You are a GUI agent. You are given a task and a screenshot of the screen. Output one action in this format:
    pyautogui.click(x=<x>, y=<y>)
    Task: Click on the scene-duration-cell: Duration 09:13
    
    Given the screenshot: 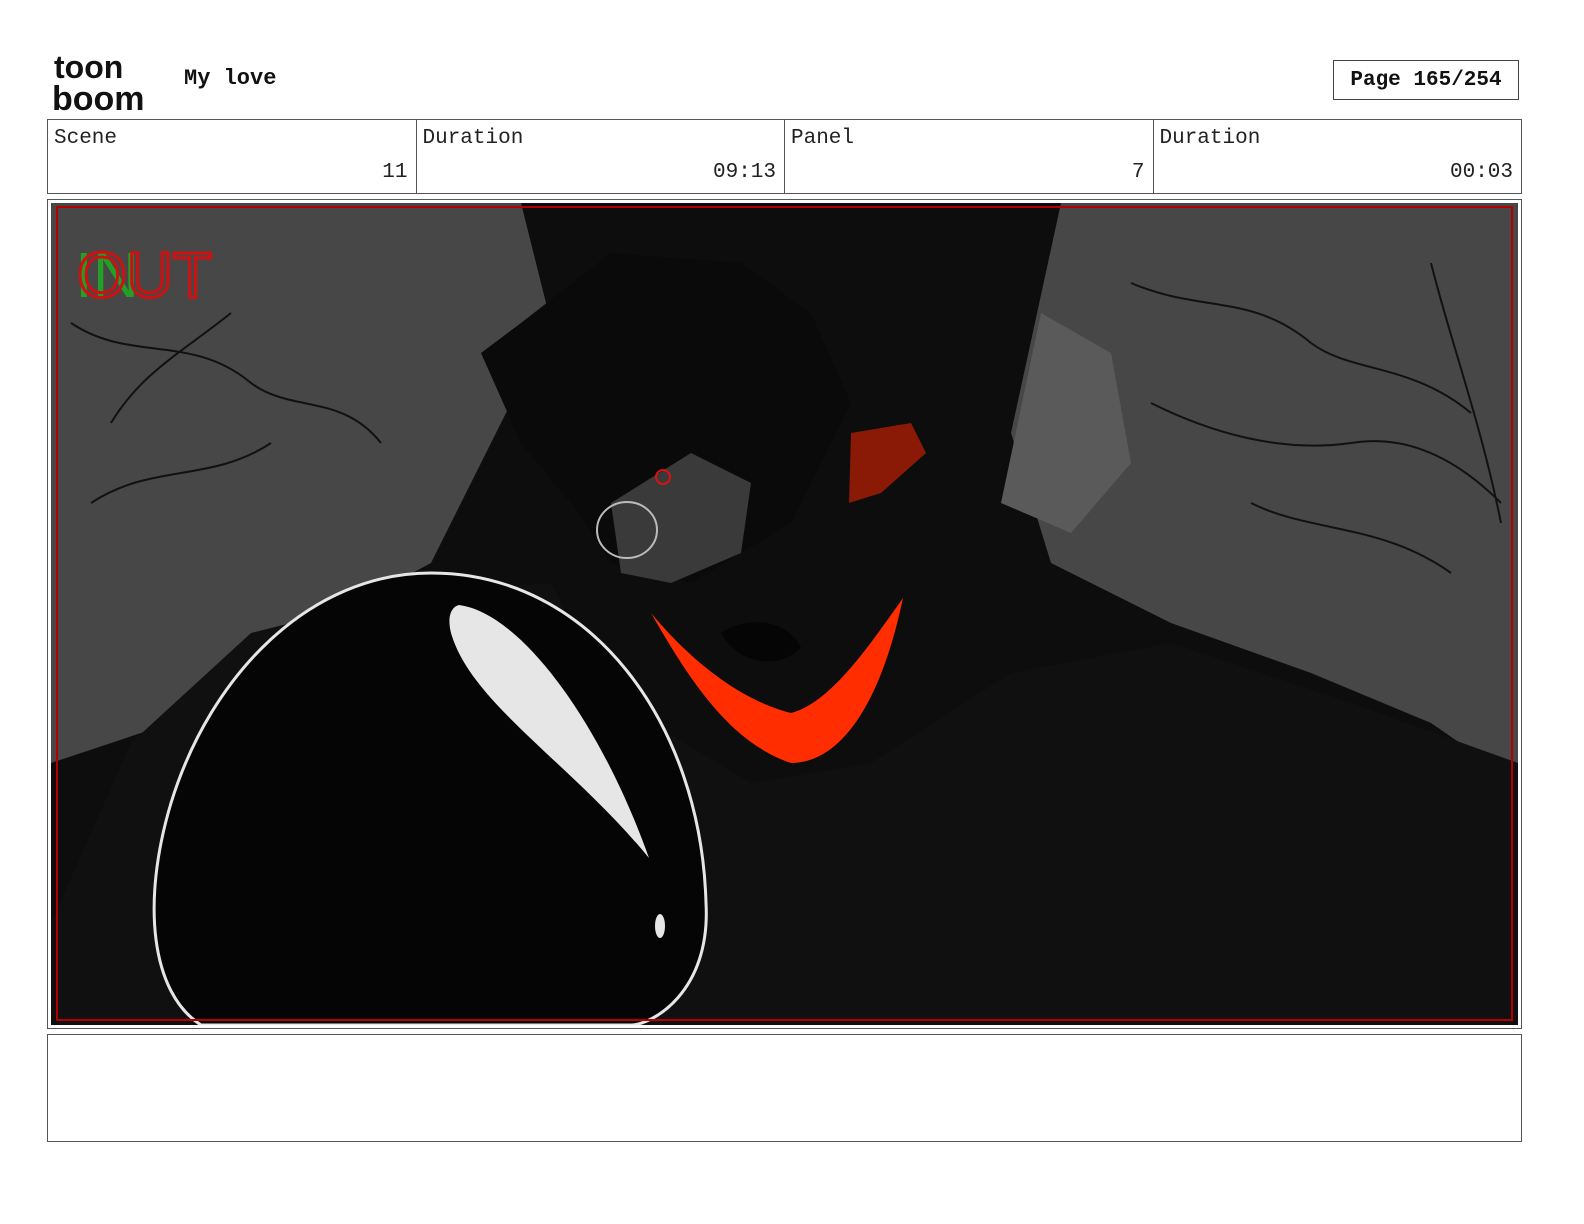 What is the action you would take?
    pyautogui.click(x=601, y=156)
    